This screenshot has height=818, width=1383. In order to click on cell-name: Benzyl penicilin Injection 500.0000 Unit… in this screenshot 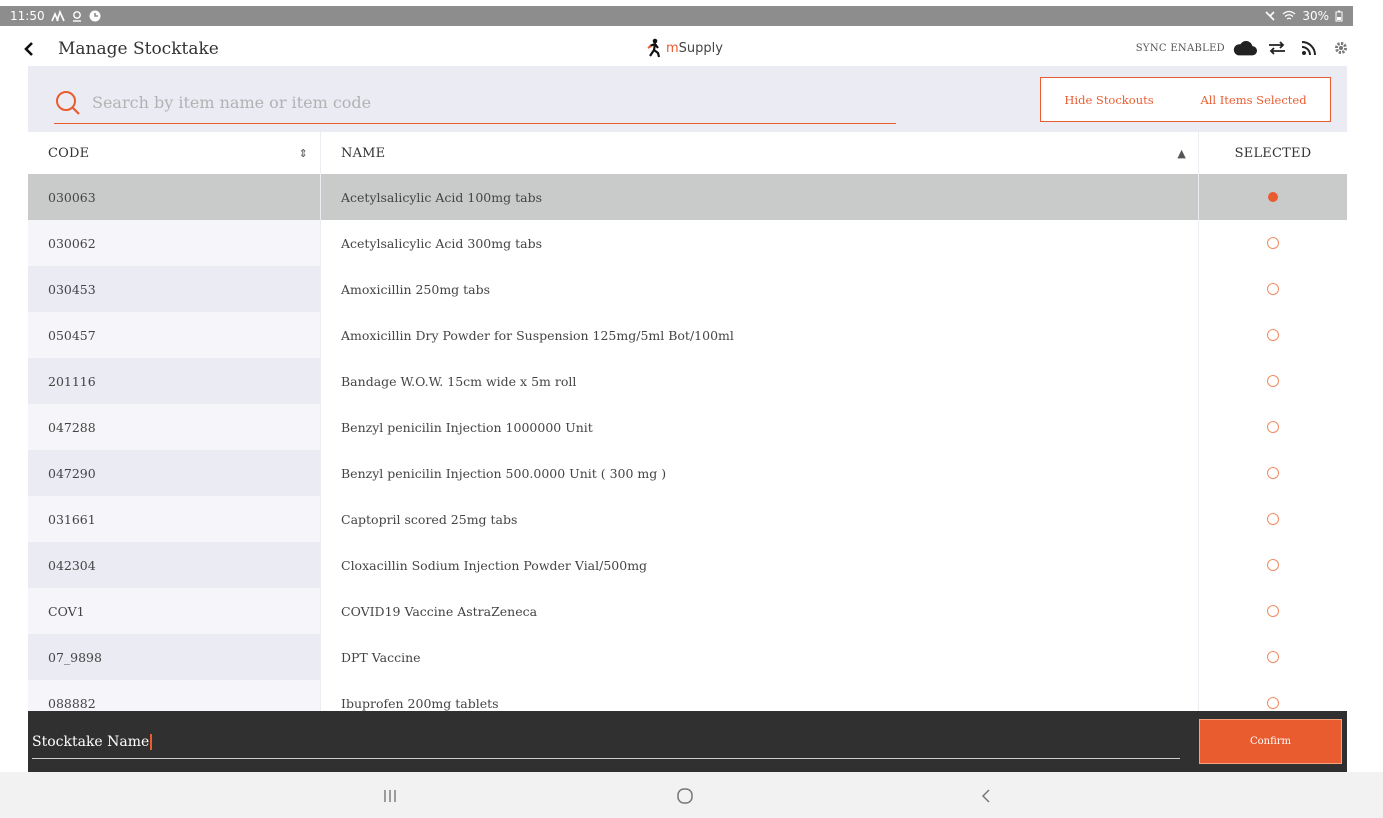, I will do `click(760, 473)`.